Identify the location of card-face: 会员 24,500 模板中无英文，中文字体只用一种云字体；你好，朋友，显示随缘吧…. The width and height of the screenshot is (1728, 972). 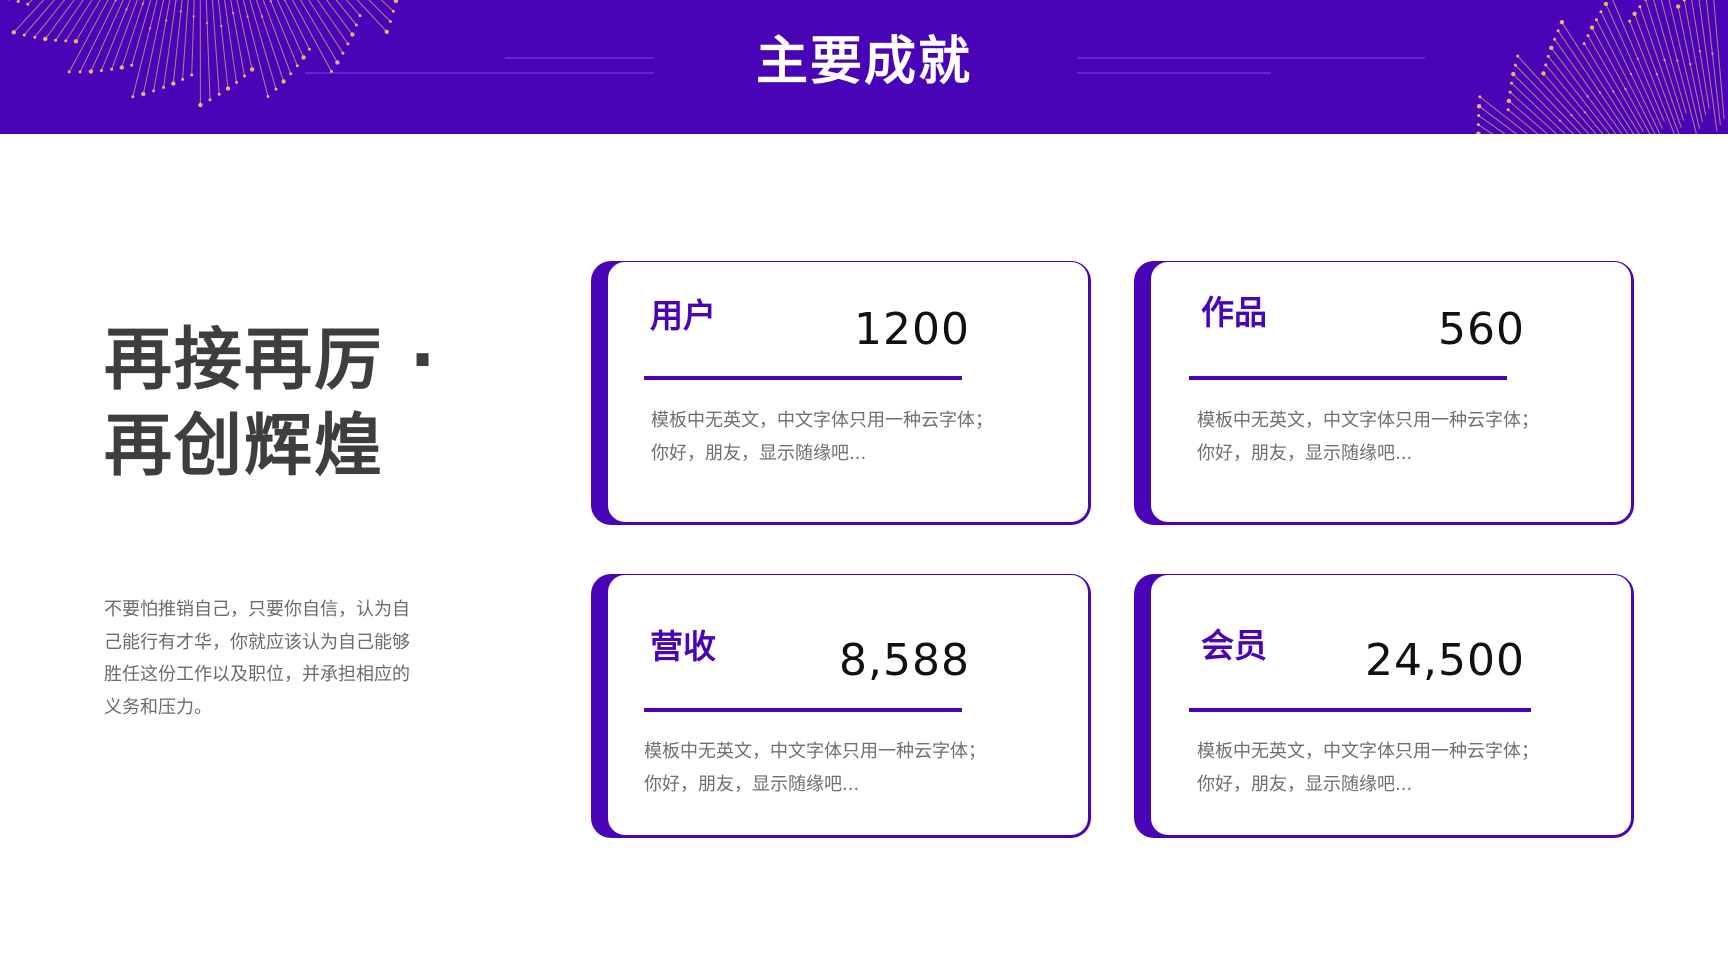
(1391, 705).